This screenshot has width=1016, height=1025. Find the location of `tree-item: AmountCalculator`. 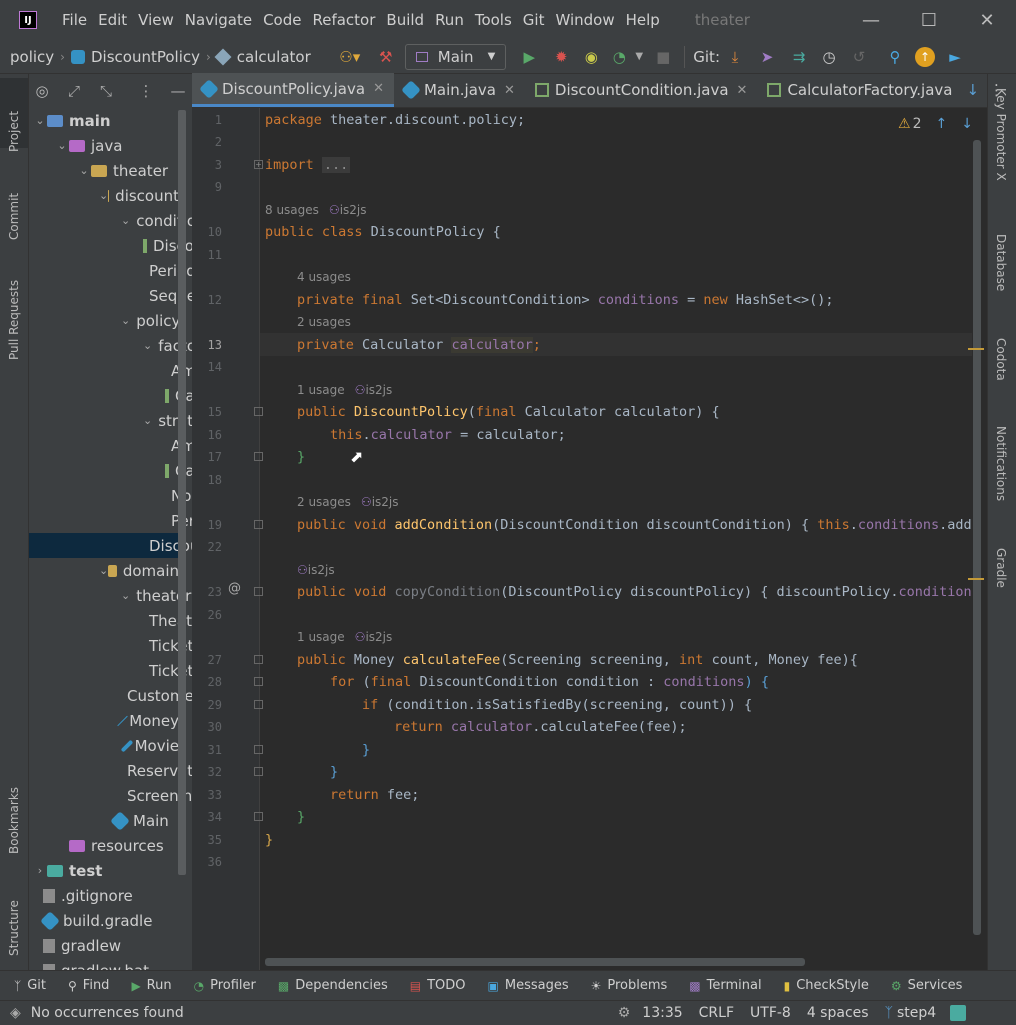

tree-item: AmountCalculator is located at coordinates (110, 445).